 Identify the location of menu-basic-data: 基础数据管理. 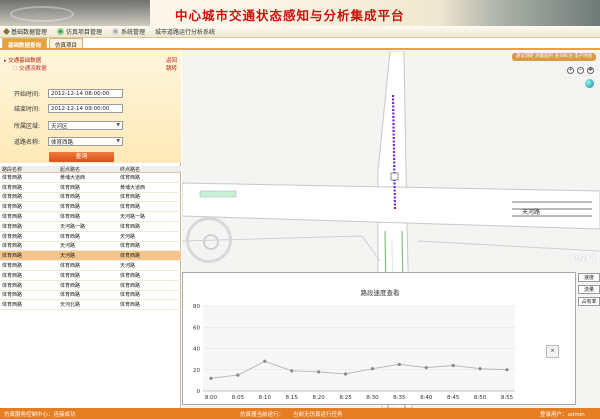
(25, 31).